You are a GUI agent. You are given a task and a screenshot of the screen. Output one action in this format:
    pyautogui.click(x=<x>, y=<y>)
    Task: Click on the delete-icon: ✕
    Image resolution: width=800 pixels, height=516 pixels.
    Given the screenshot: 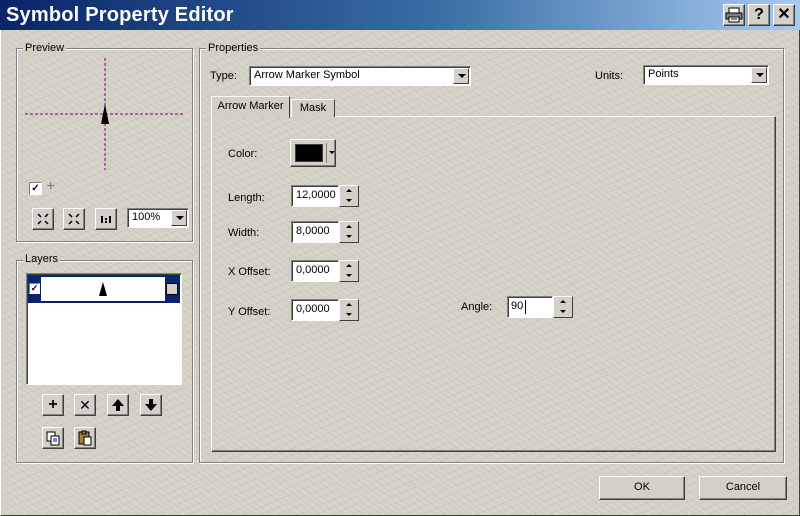 What is the action you would take?
    pyautogui.click(x=85, y=405)
    